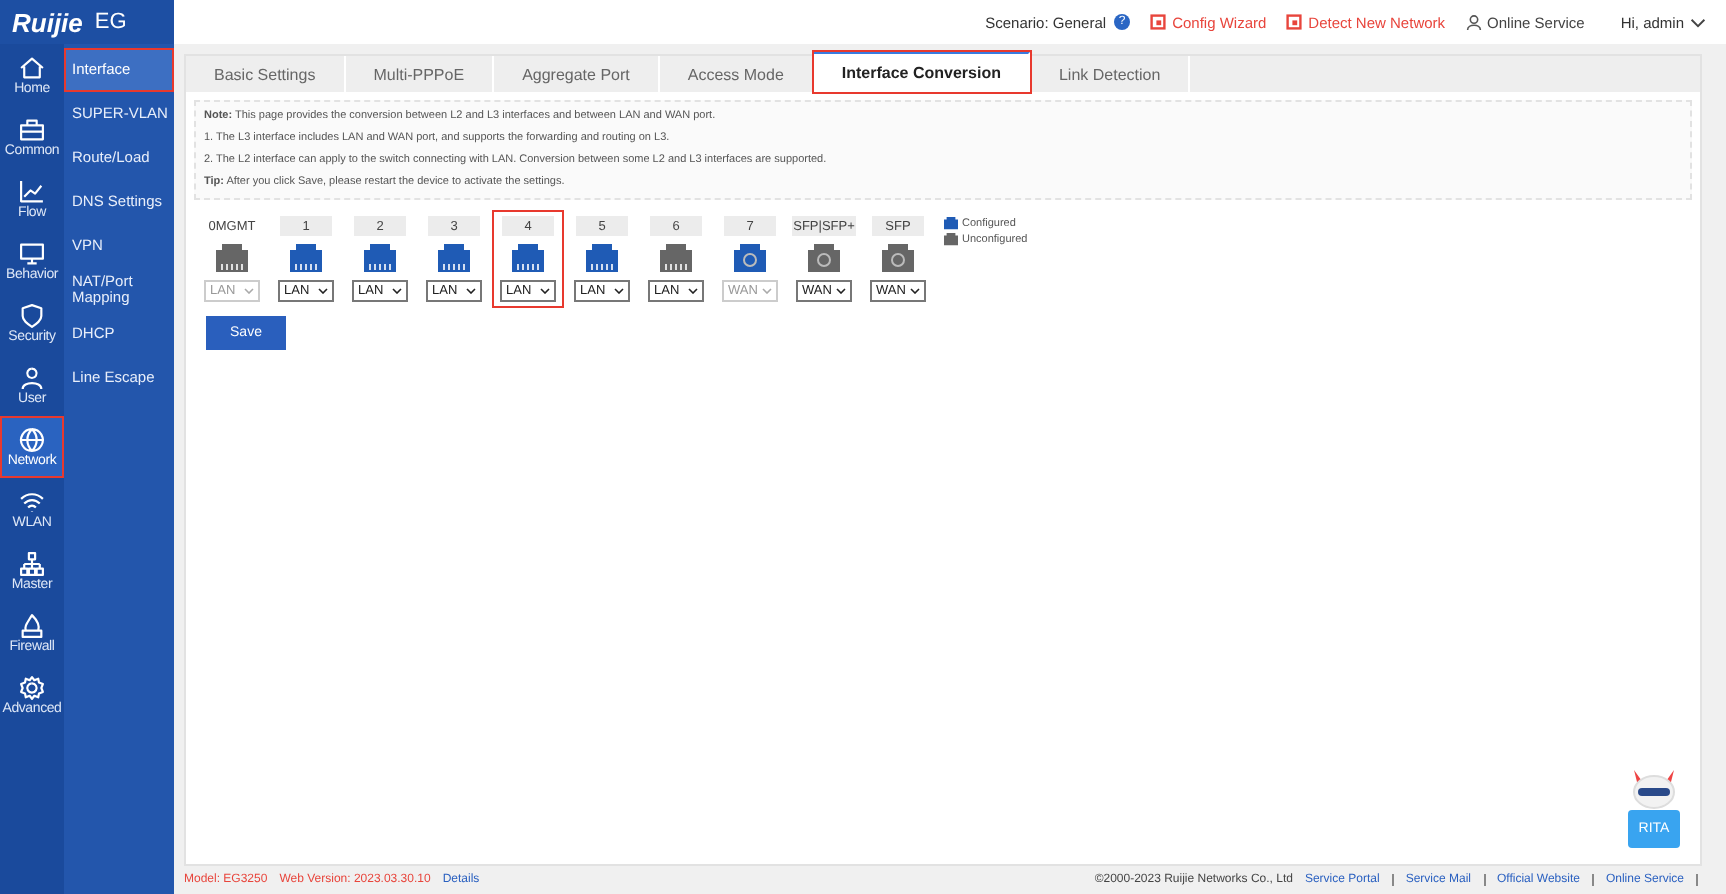 The image size is (1726, 894). What do you see at coordinates (32, 316) in the screenshot?
I see `shield-icon` at bounding box center [32, 316].